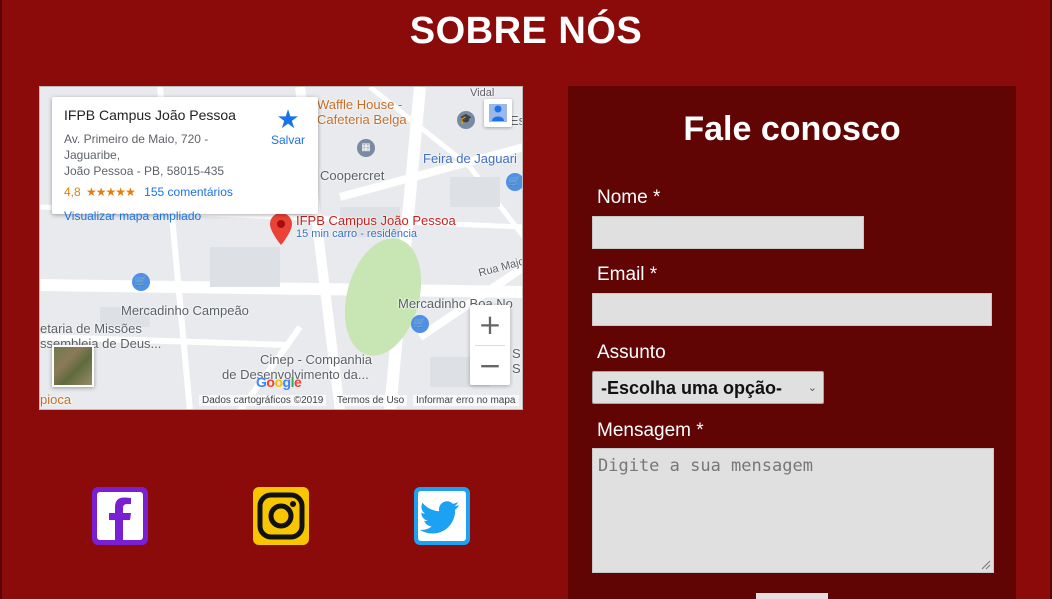 The width and height of the screenshot is (1052, 599). I want to click on twitter-icon, so click(442, 516).